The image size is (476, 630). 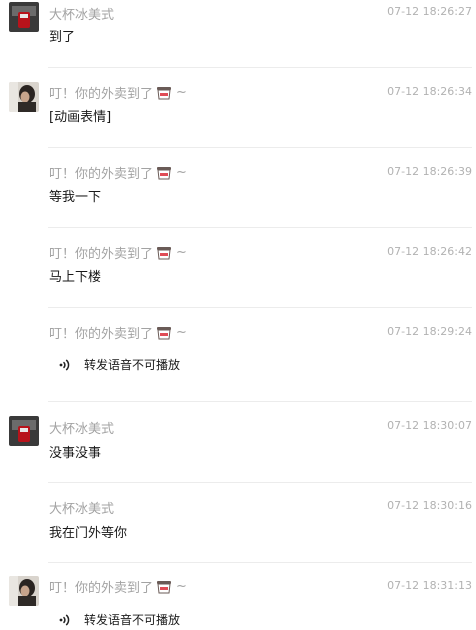 I want to click on message-time: 07-12 18:30:07, so click(x=429, y=425).